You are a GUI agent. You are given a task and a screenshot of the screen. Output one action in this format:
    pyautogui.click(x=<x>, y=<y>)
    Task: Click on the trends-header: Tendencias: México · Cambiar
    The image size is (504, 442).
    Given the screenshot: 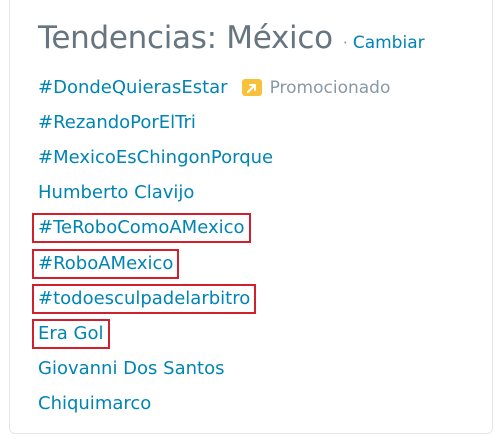 What is the action you would take?
    pyautogui.click(x=231, y=42)
    